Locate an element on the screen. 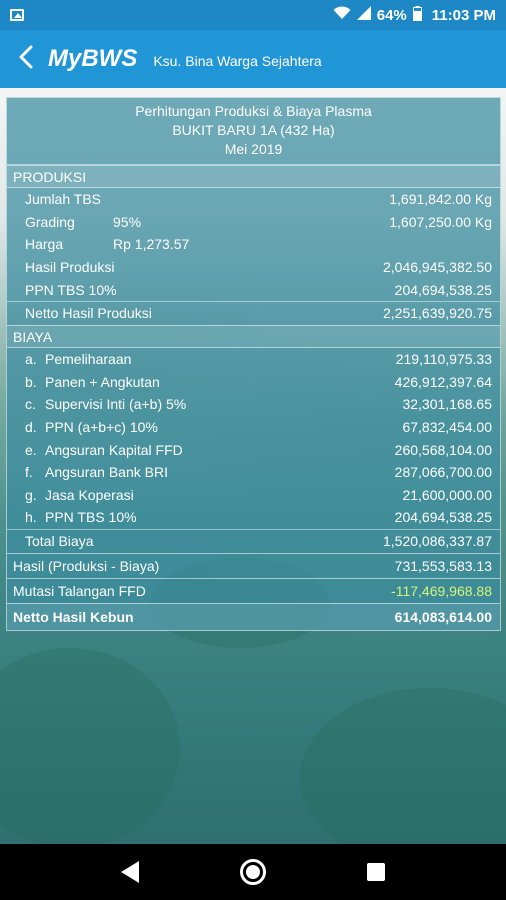  row-ppn-tbs: PPN TBS 10% 204,694,538.25 is located at coordinates (258, 289).